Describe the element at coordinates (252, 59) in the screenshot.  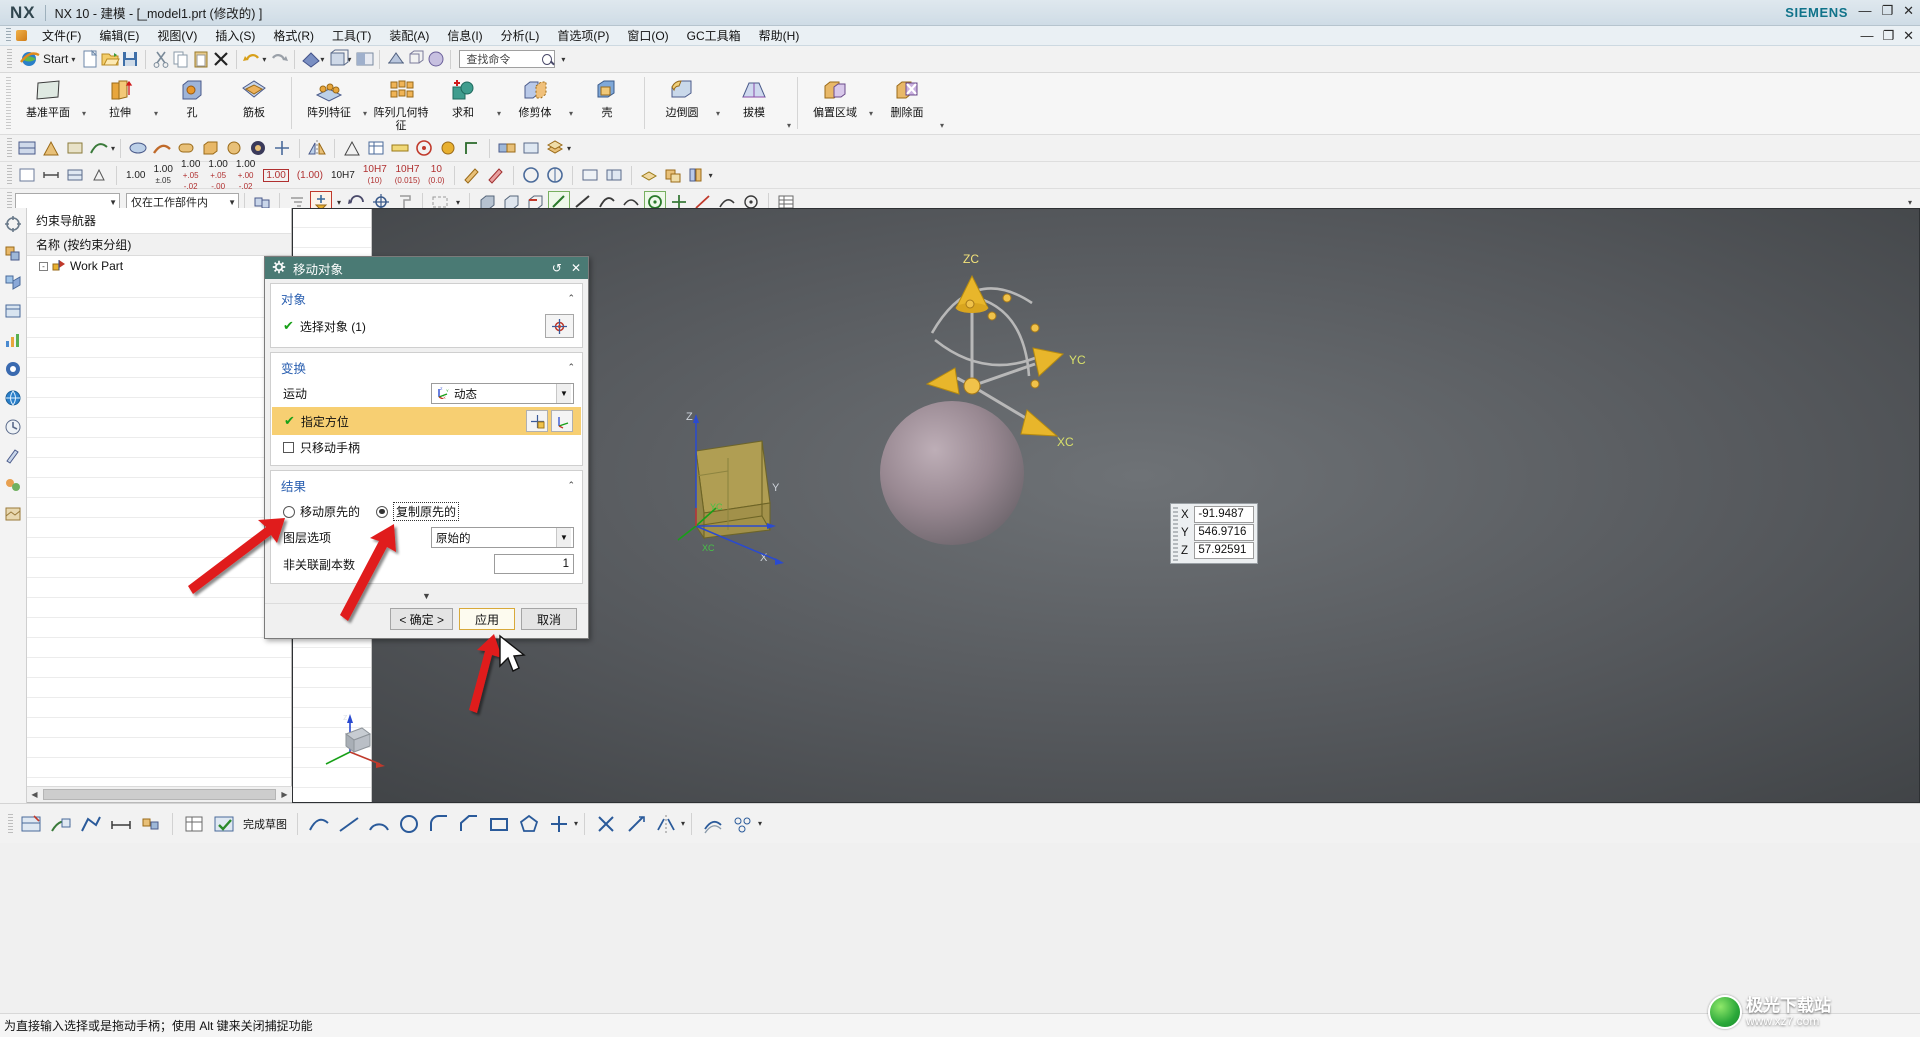
I see `undo-icon` at that location.